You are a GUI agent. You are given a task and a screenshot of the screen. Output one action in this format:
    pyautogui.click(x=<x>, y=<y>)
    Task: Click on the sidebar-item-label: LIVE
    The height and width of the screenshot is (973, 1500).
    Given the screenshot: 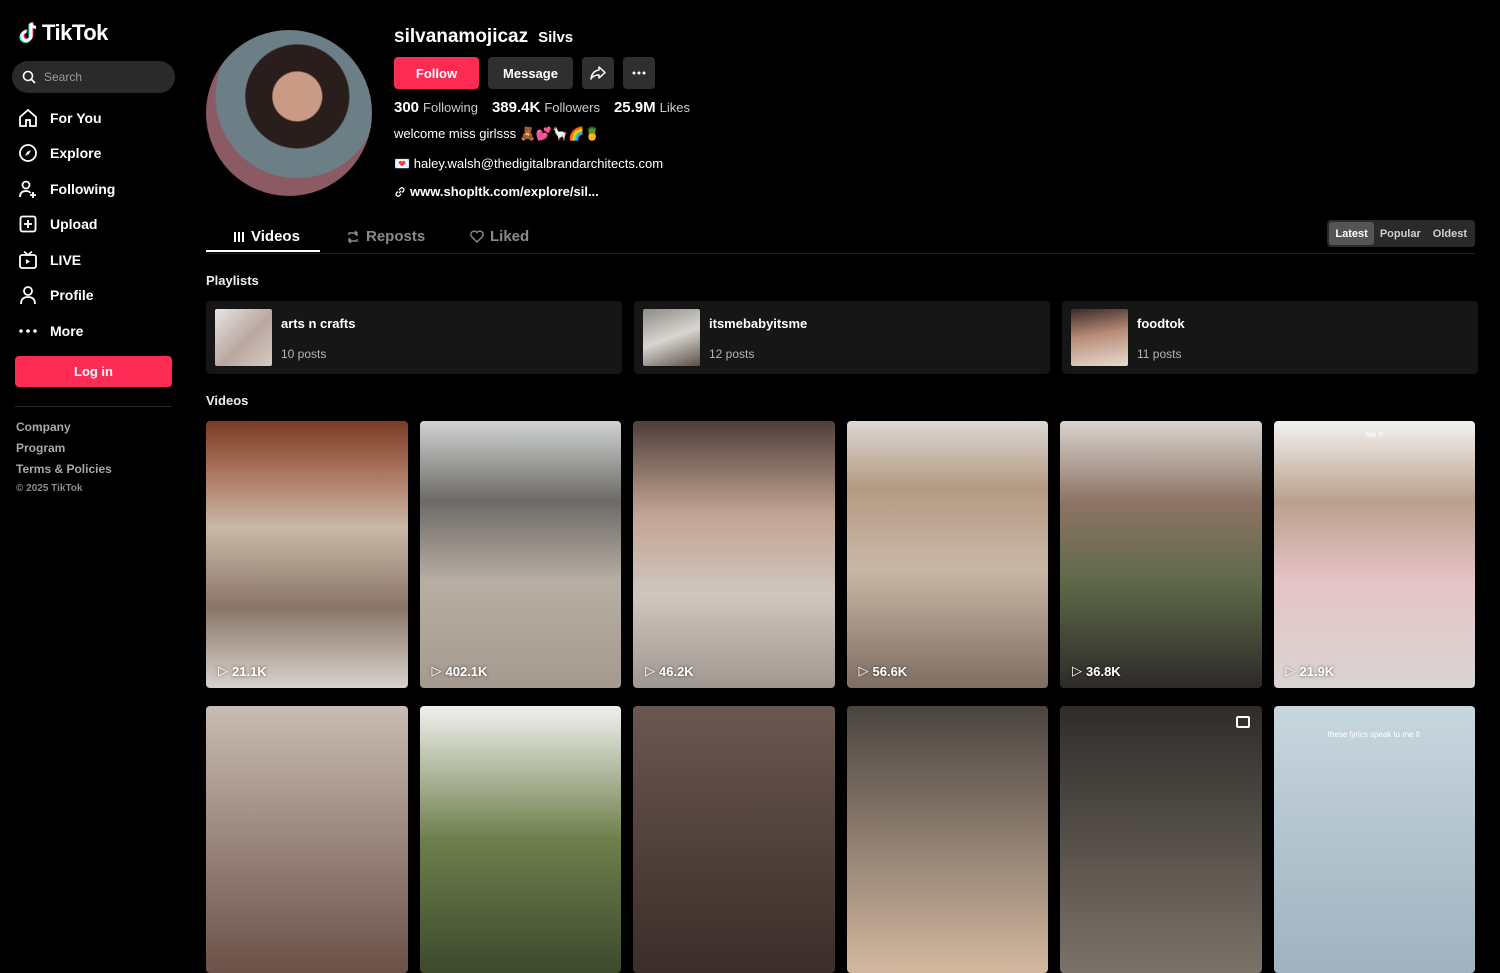 What is the action you would take?
    pyautogui.click(x=66, y=259)
    